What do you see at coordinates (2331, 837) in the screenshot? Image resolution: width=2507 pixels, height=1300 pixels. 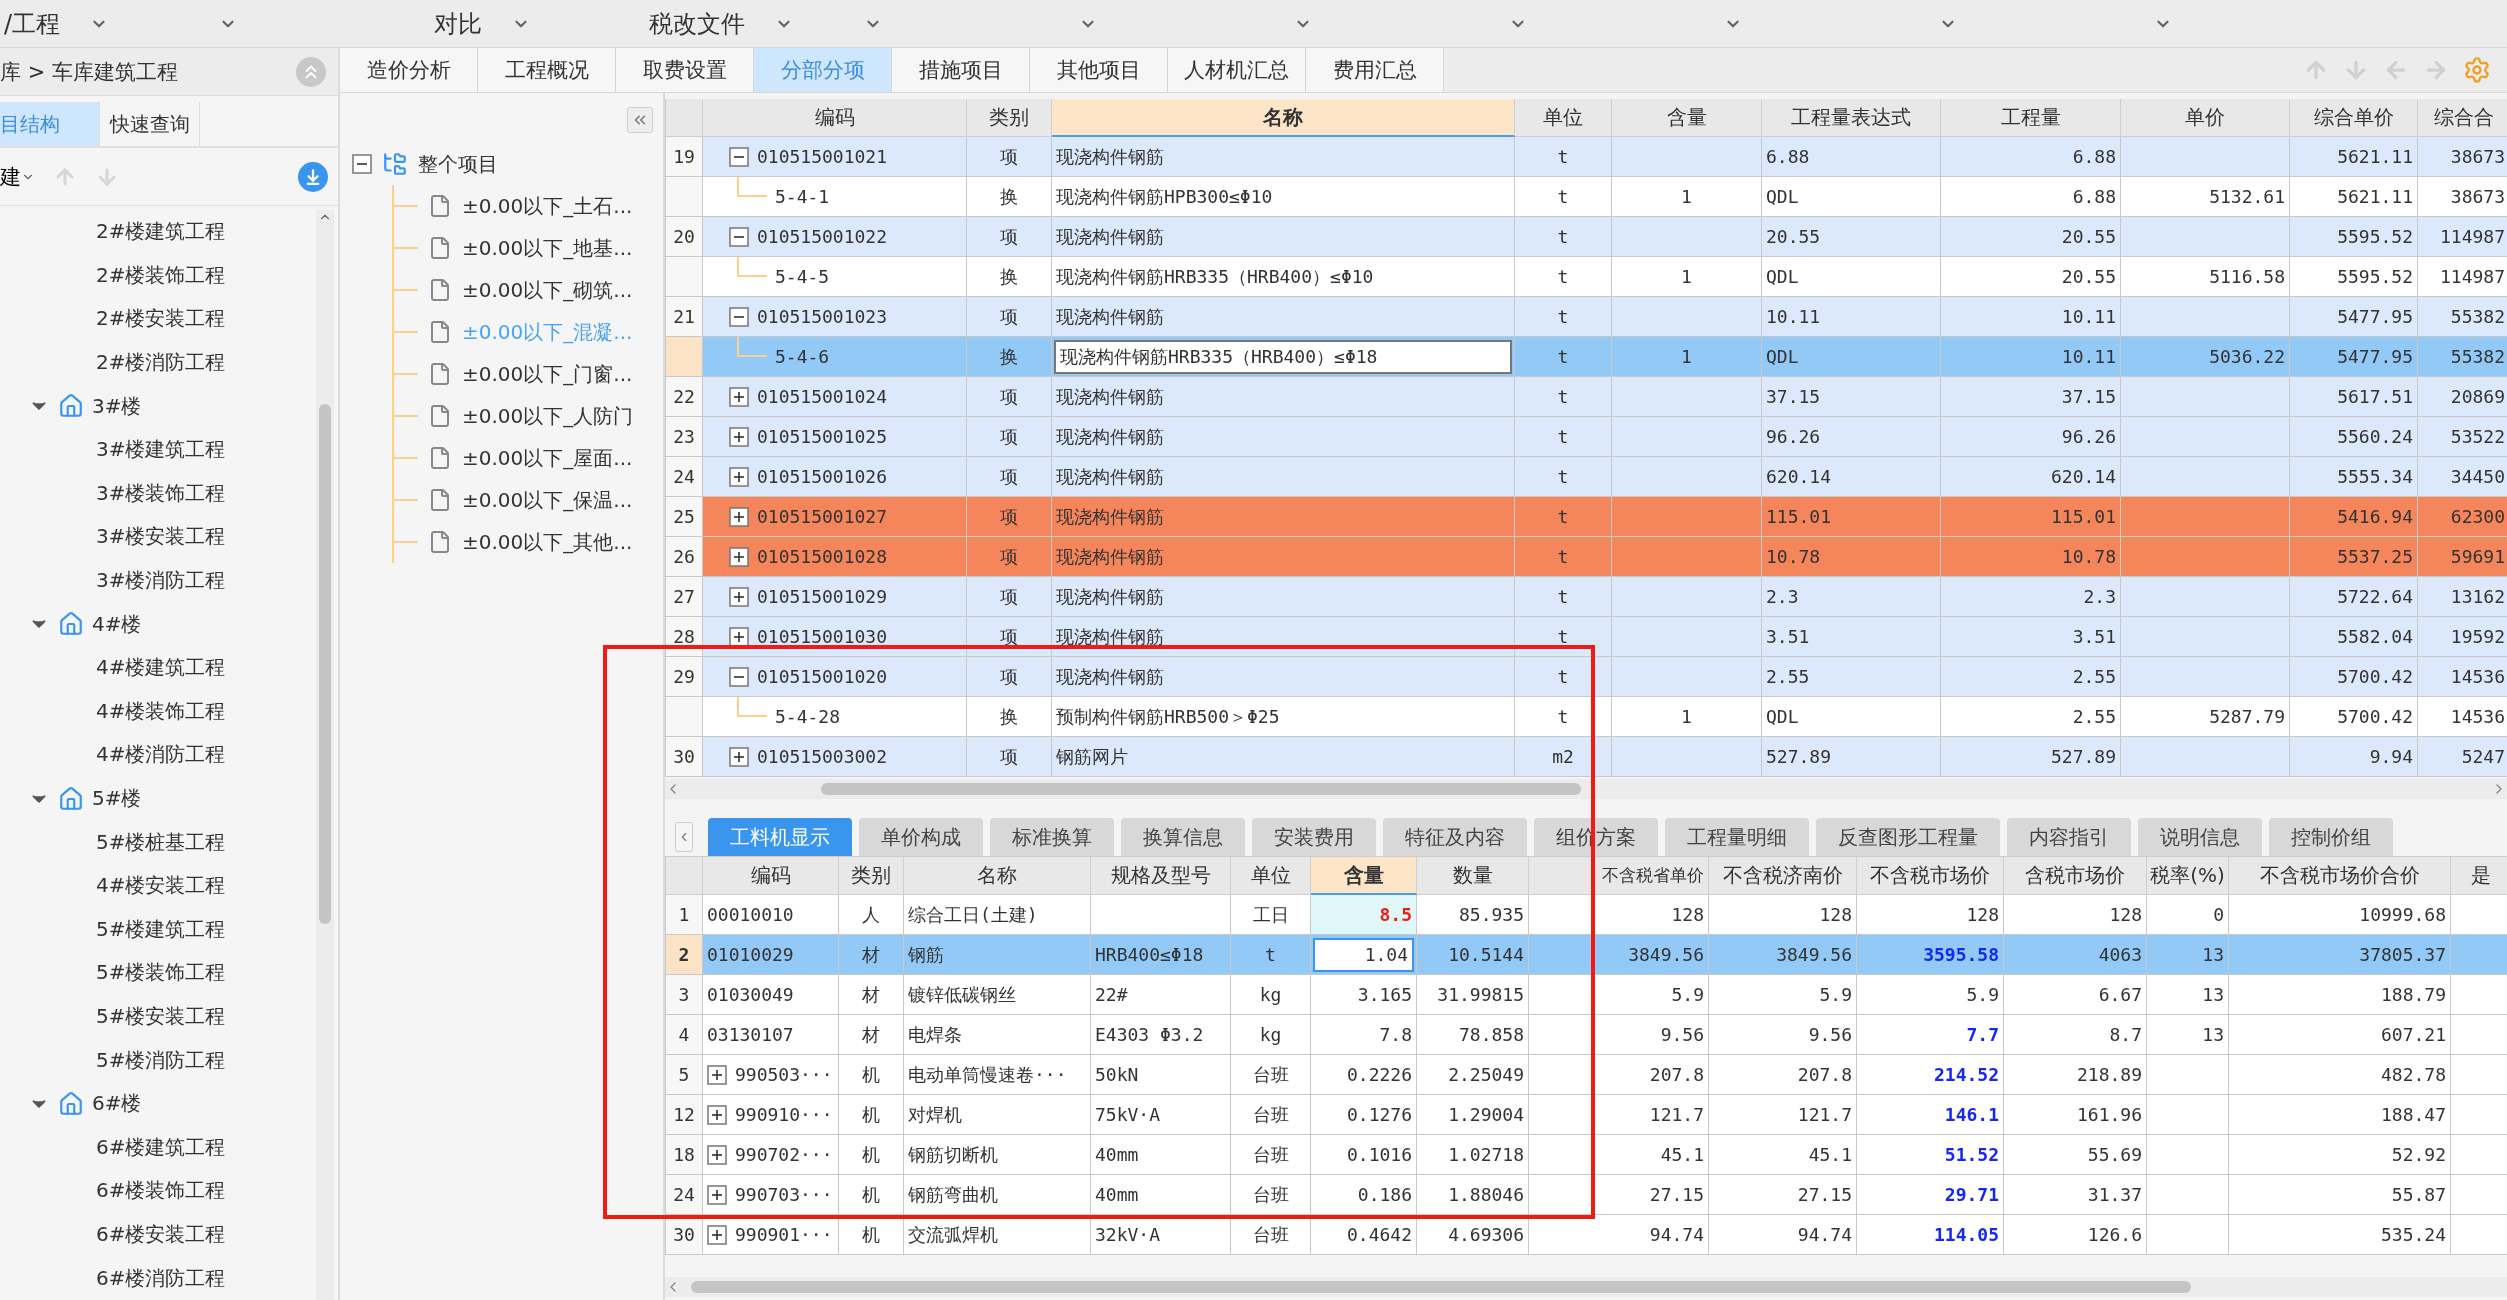 I see `tab: 控制价组` at bounding box center [2331, 837].